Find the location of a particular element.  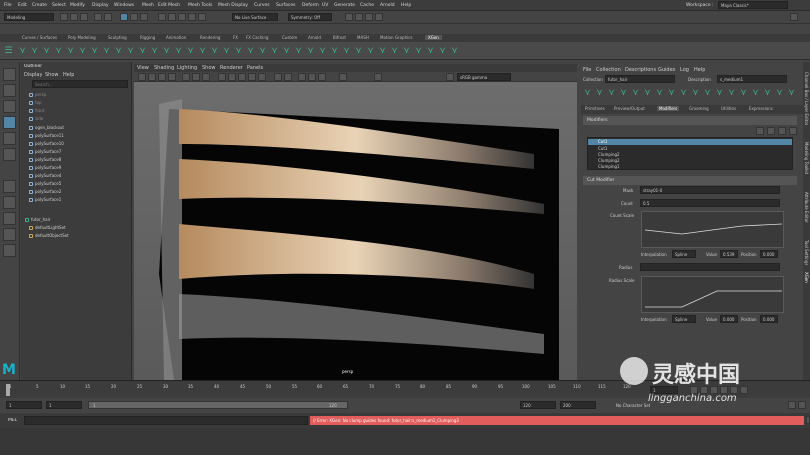

move-tool-icon is located at coordinates (9, 122).